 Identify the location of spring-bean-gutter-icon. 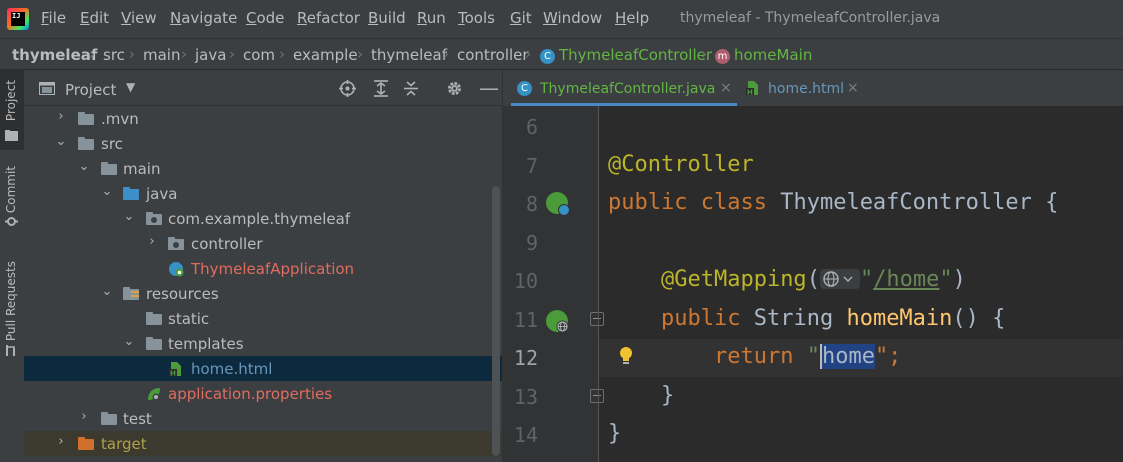
(558, 204).